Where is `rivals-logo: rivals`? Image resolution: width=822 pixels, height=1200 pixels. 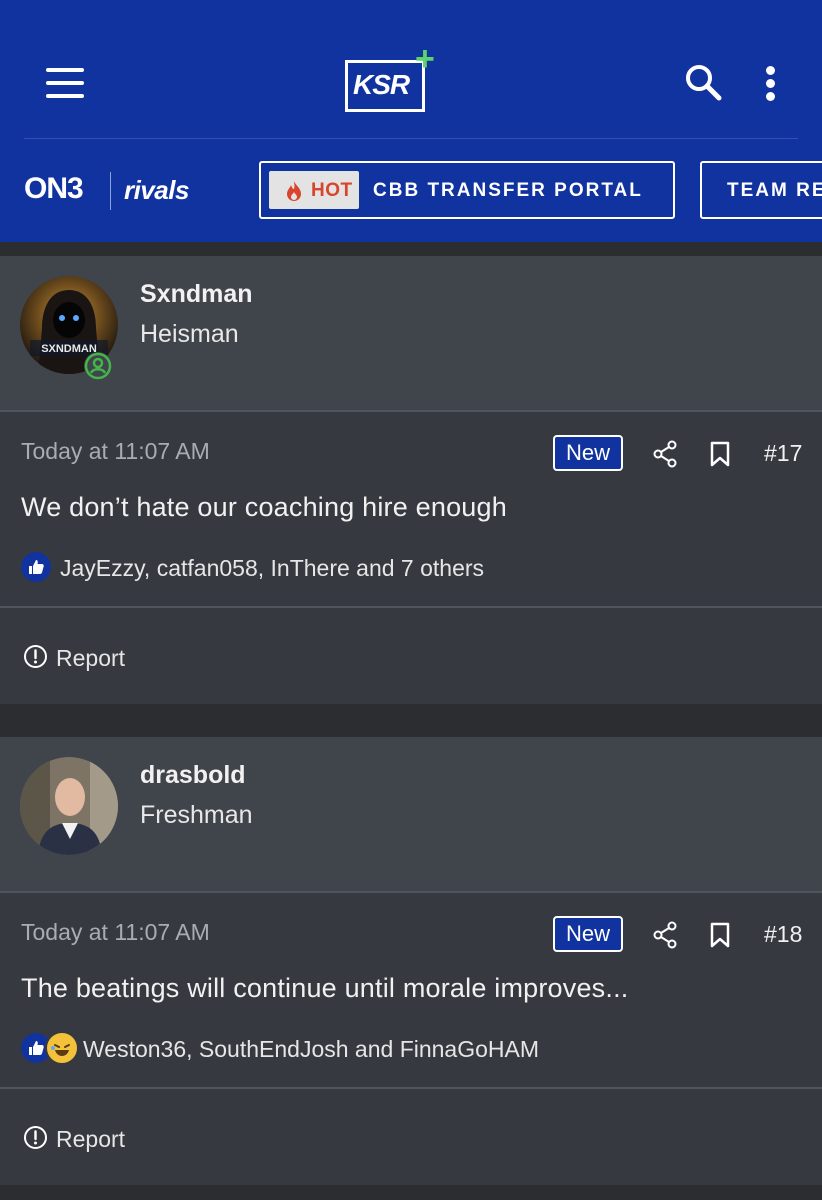
rivals-logo: rivals is located at coordinates (156, 190).